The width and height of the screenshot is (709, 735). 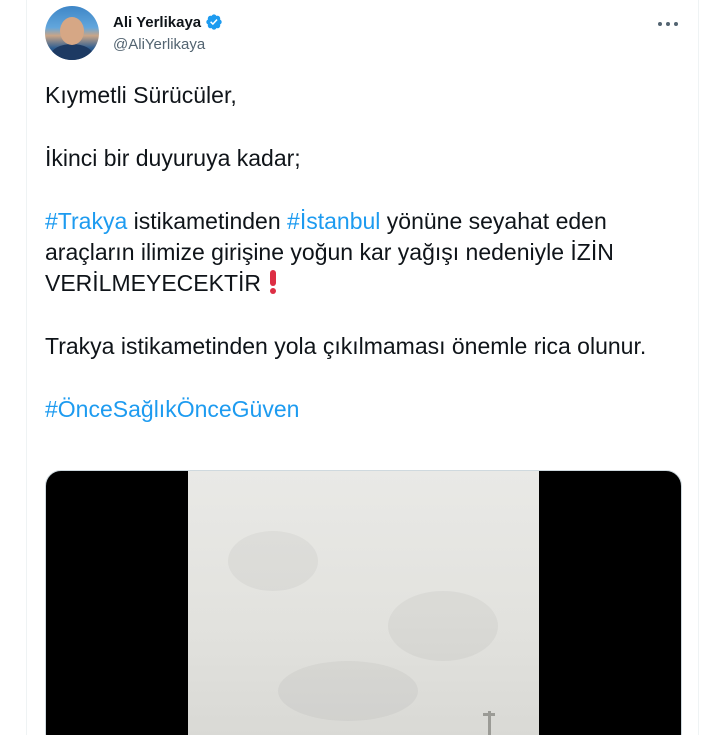 I want to click on author-info: Ali Yerlikaya @AliYerlikaya, so click(x=168, y=32).